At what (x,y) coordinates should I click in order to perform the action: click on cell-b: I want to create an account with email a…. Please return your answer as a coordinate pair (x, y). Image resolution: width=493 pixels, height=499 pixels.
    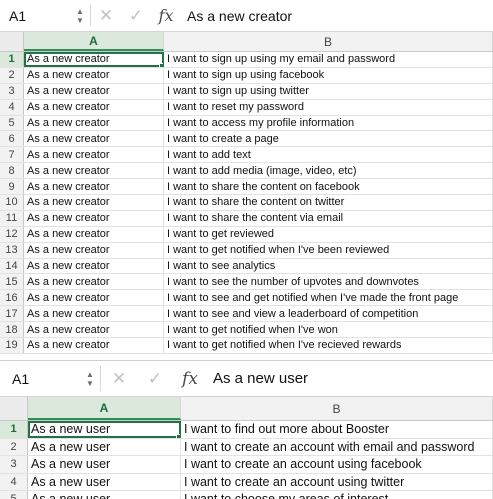
    Looking at the image, I should click on (337, 446).